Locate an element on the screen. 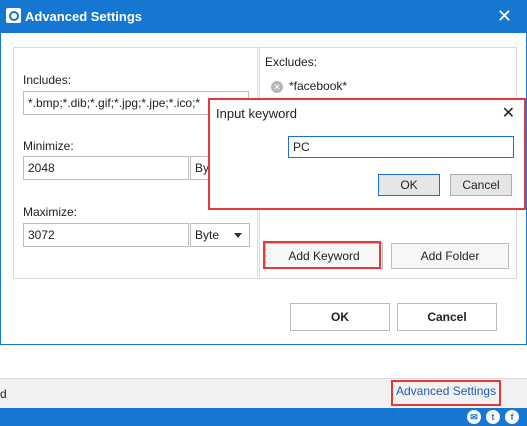 This screenshot has height=426, width=527. window-title: Advanced Settings is located at coordinates (84, 16).